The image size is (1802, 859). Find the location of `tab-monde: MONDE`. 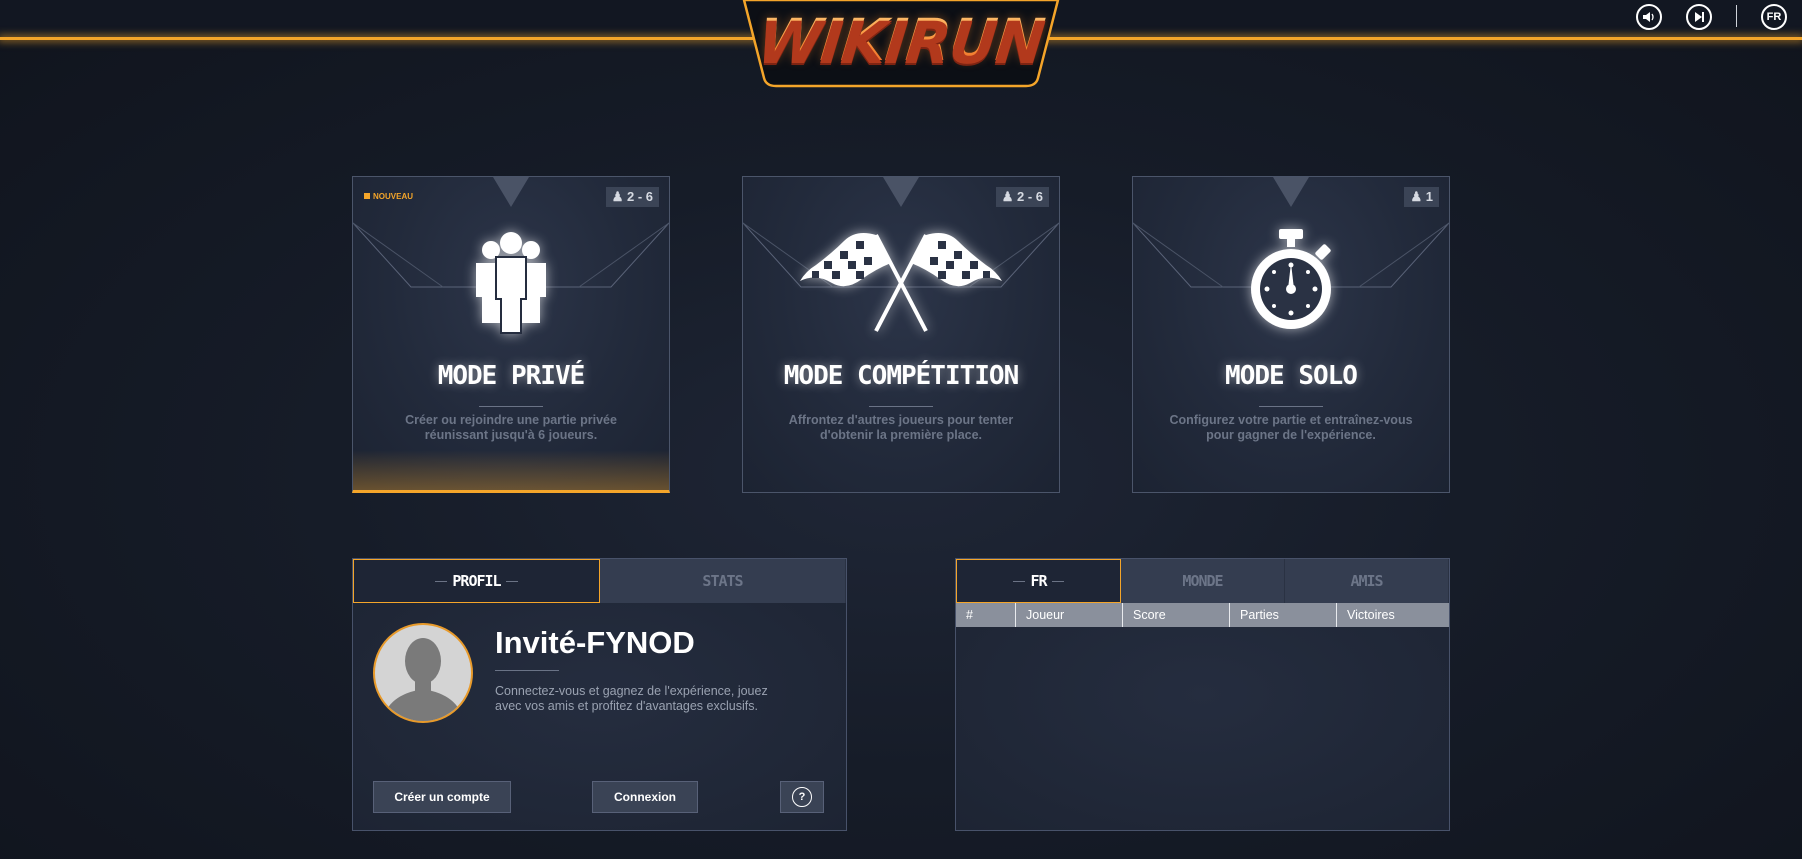

tab-monde: MONDE is located at coordinates (1203, 581).